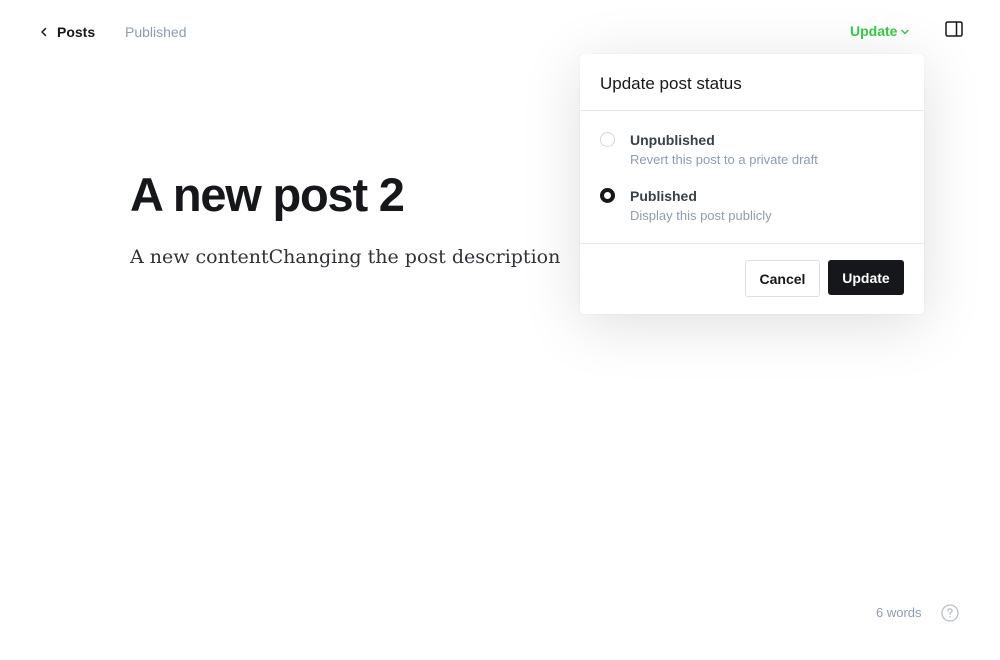  What do you see at coordinates (607, 195) in the screenshot?
I see `radio-published` at bounding box center [607, 195].